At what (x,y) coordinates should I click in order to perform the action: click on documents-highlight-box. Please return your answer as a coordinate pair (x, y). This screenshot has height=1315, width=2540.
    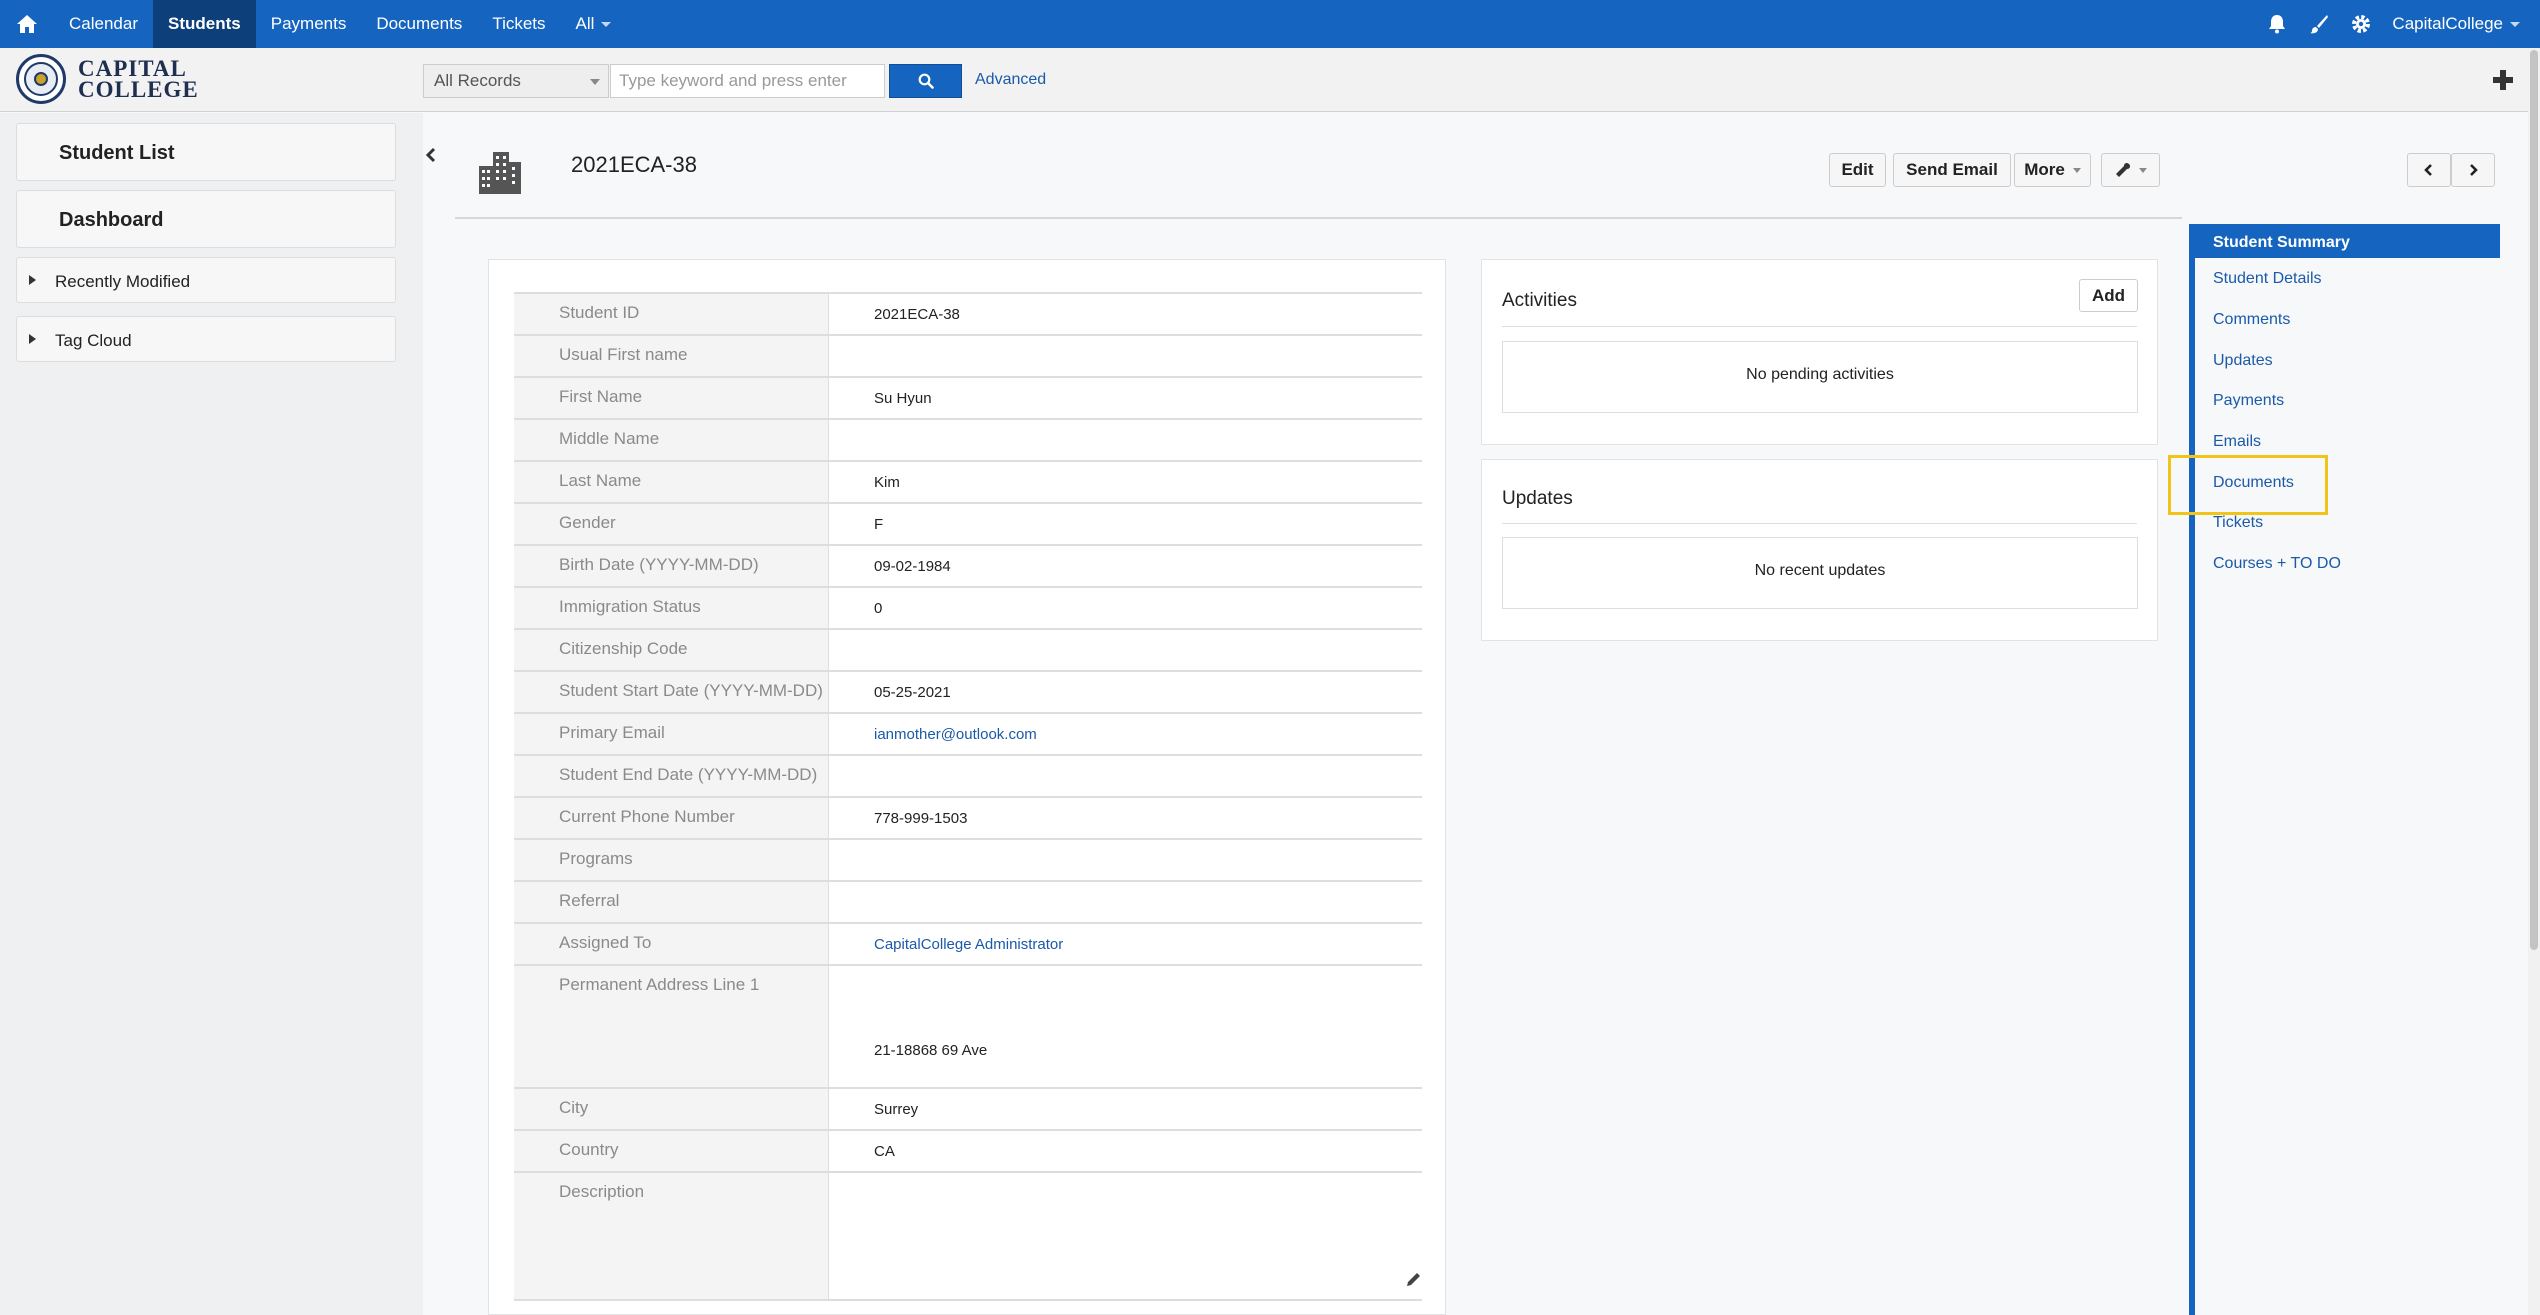
    Looking at the image, I should click on (2248, 485).